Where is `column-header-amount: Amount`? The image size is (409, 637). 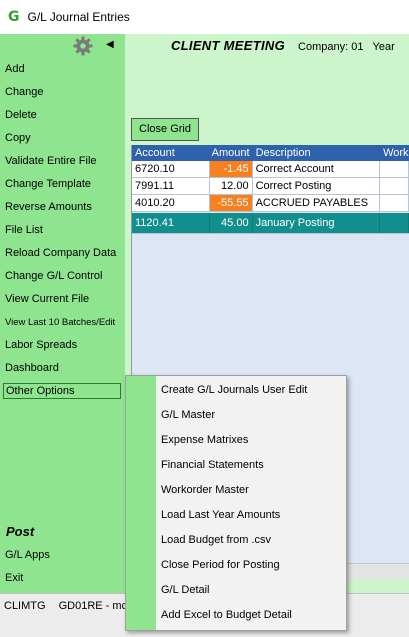
column-header-amount: Amount is located at coordinates (231, 153).